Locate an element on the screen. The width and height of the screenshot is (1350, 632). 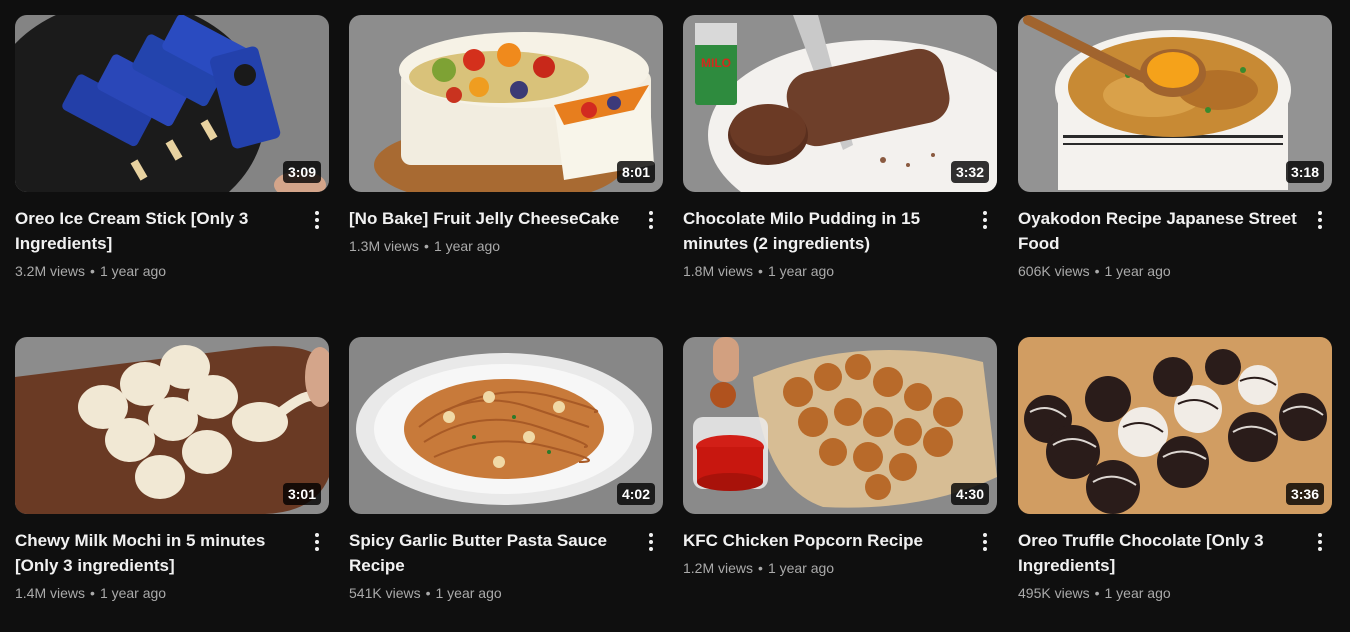
duration-badge: 3:09 is located at coordinates (301, 172).